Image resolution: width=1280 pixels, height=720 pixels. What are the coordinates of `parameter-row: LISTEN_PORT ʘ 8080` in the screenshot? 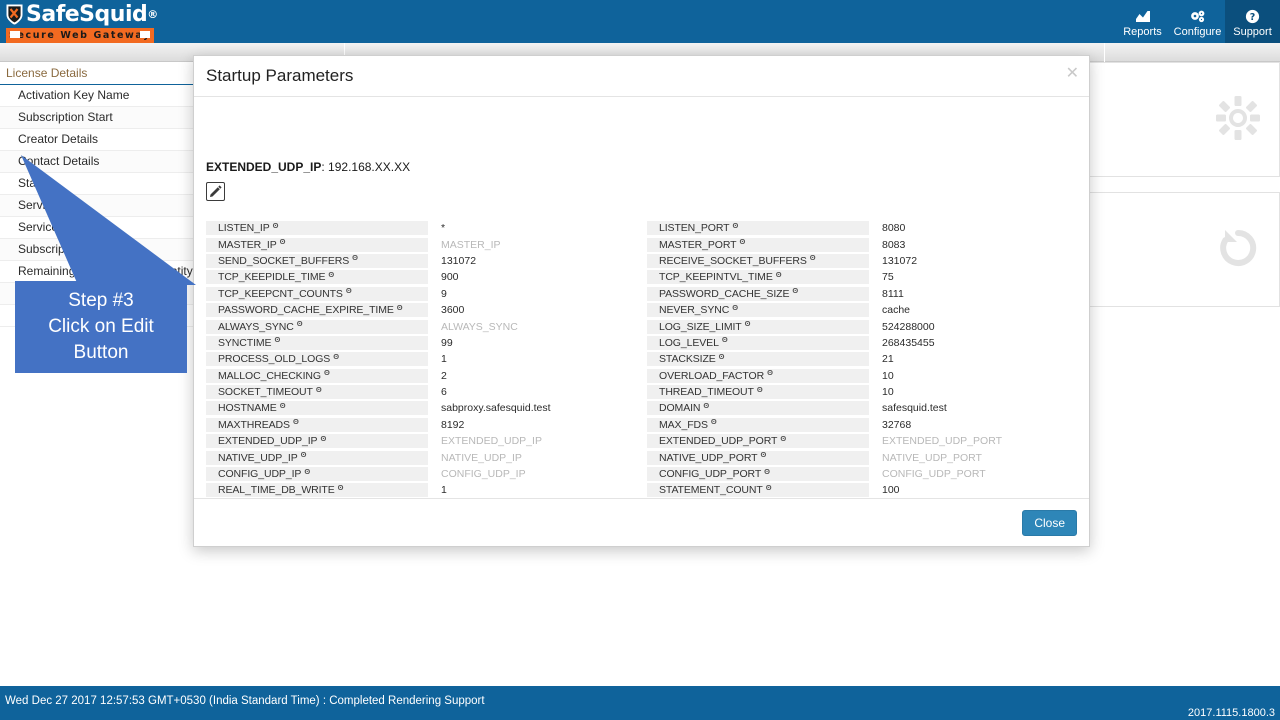 It's located at (862, 228).